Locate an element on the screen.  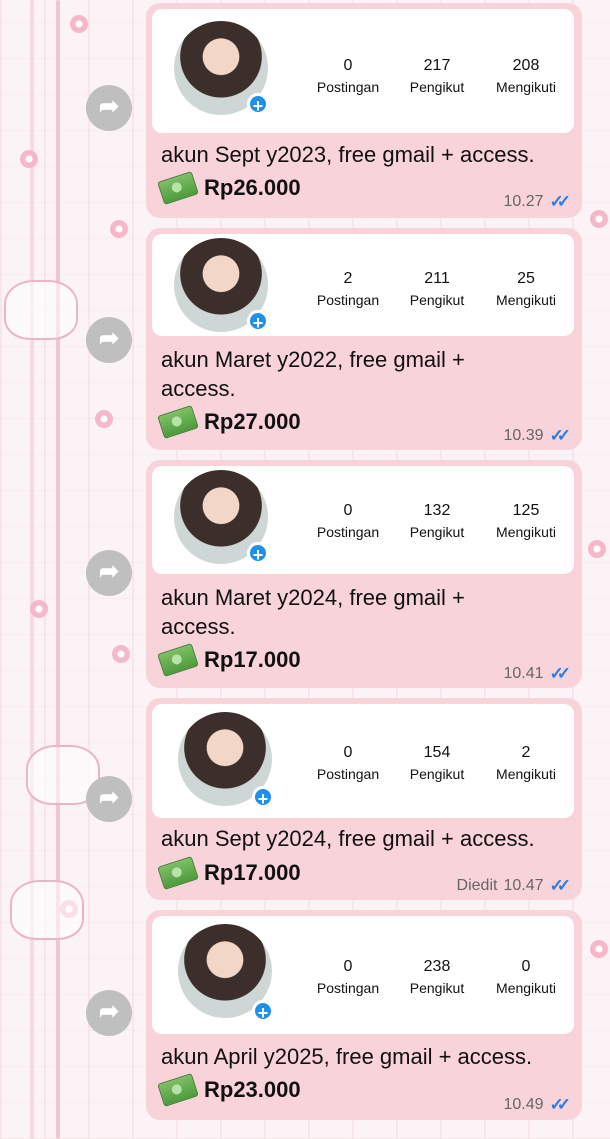
message-caption: akun Sept y2024, free gmail + access. is located at coordinates (348, 838).